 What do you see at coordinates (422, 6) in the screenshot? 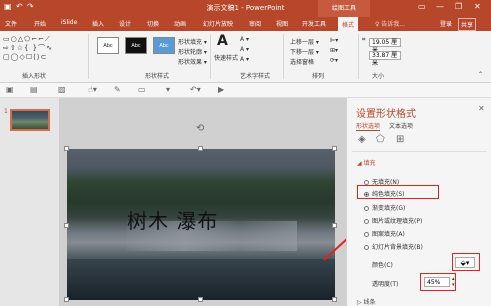
I see `ribbon-options-icon: ▭` at bounding box center [422, 6].